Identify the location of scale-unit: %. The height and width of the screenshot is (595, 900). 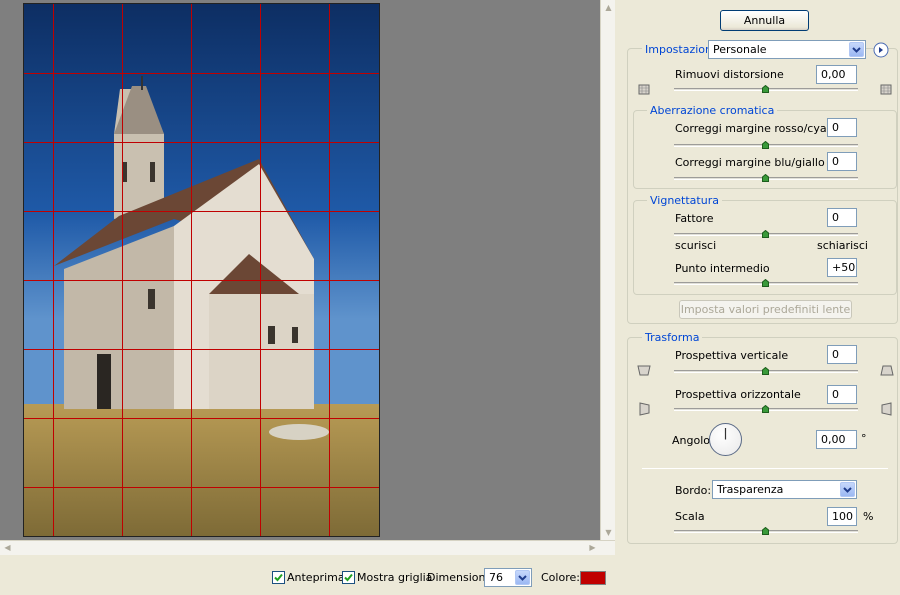
(868, 516).